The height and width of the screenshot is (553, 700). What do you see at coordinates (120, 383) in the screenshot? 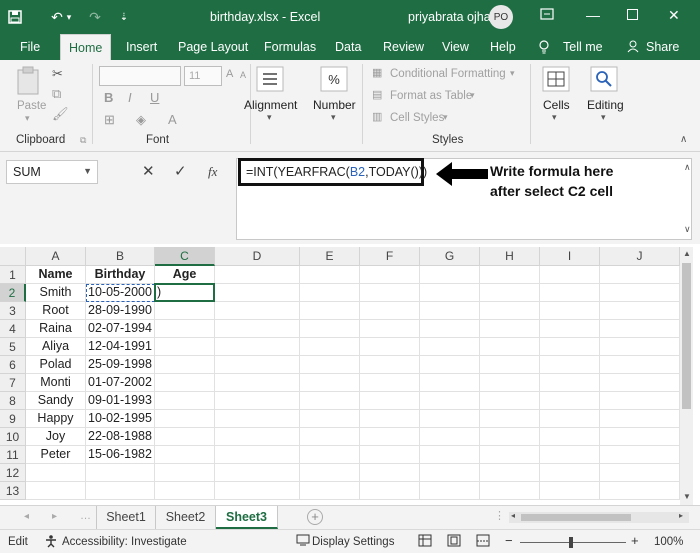
I see `birthday-cell: 01-07-2002` at bounding box center [120, 383].